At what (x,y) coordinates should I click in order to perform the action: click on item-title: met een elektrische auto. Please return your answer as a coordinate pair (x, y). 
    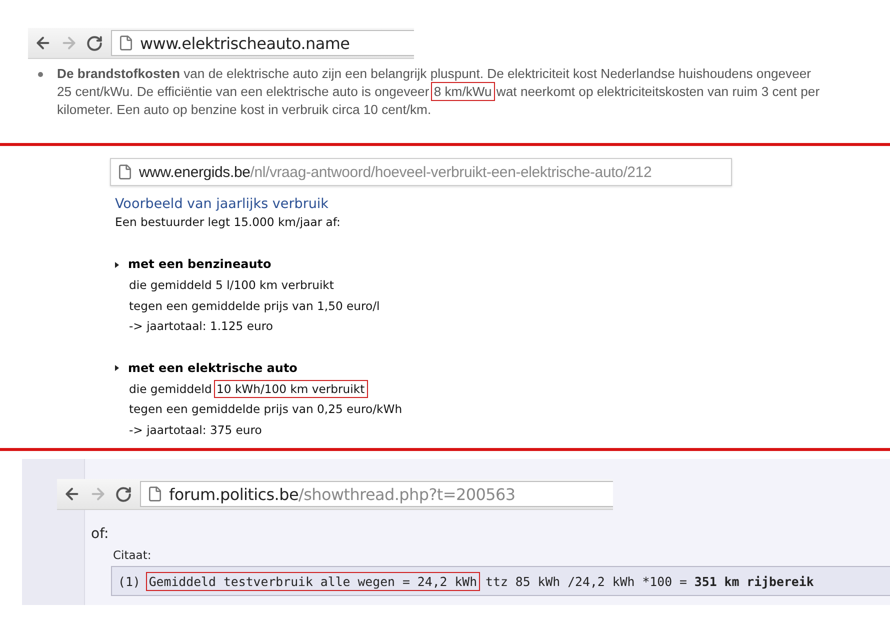
    Looking at the image, I should click on (213, 368).